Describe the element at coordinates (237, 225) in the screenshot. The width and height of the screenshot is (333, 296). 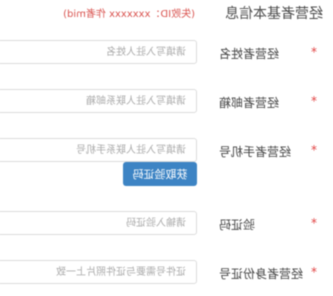
I see `verification-code-label: 验证码` at that location.